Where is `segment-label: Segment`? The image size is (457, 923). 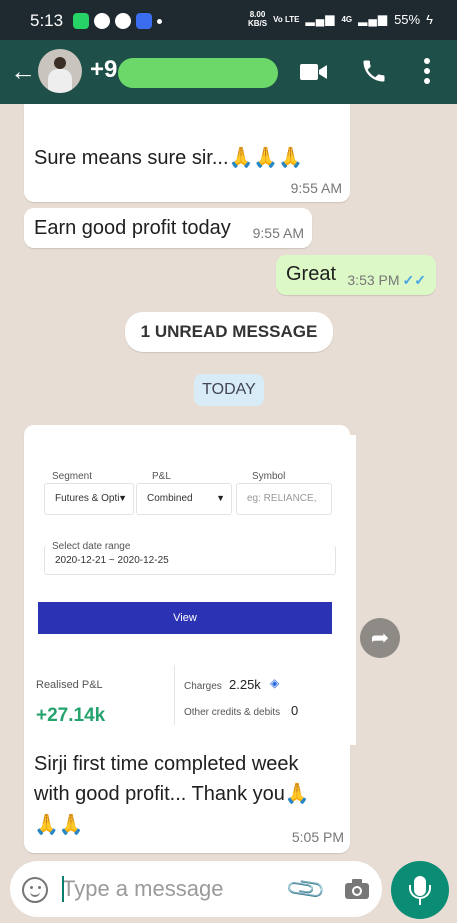
segment-label: Segment is located at coordinates (72, 476).